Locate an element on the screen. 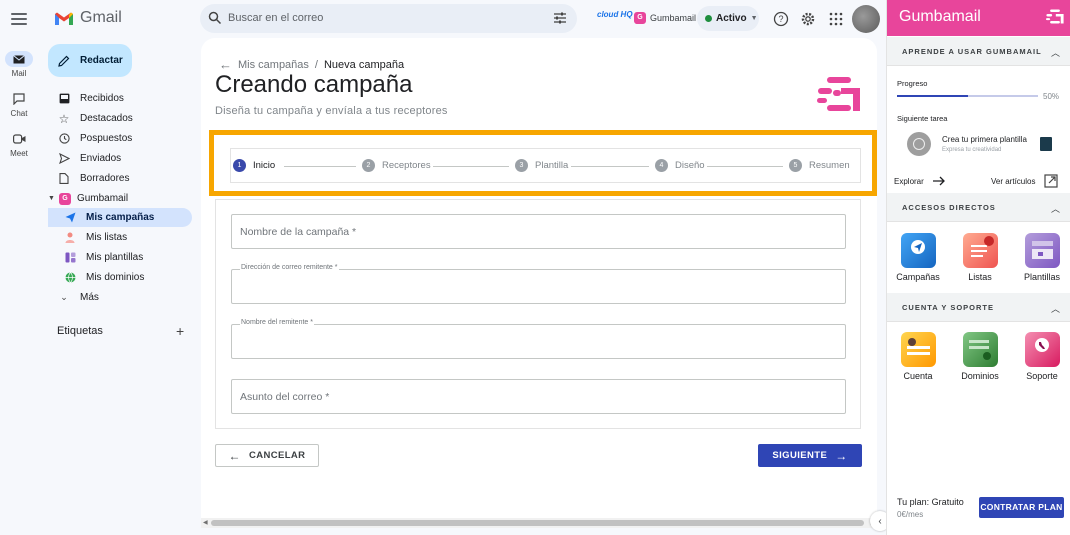  rail-chat: Chat is located at coordinates (19, 104).